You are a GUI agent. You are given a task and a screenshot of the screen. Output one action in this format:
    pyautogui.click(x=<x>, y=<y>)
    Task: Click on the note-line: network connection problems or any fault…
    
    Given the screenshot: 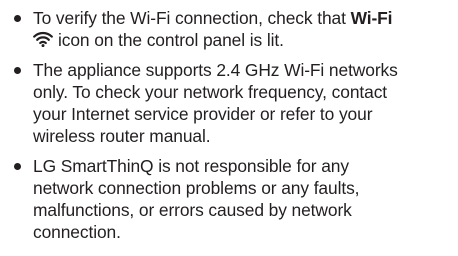 What is the action you would take?
    pyautogui.click(x=196, y=188)
    